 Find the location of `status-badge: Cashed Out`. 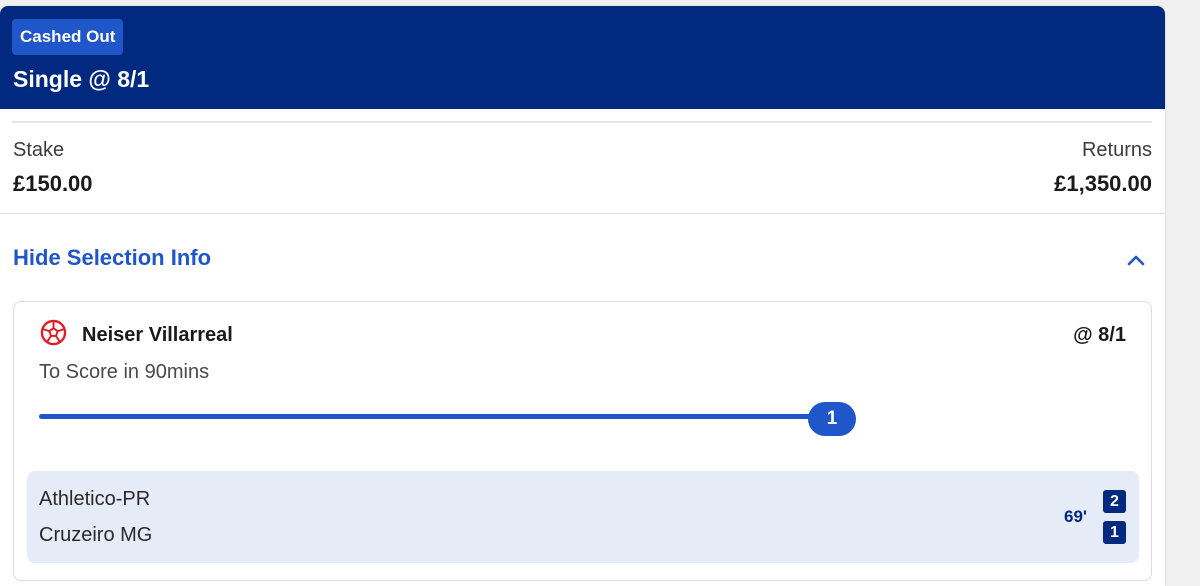

status-badge: Cashed Out is located at coordinates (68, 37).